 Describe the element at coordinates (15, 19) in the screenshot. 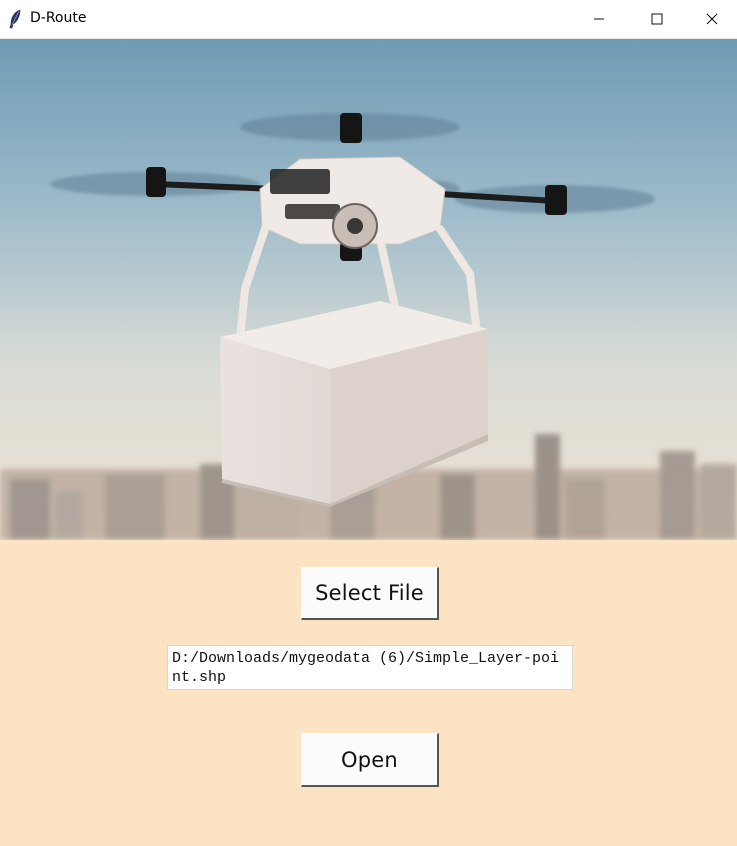

I see `feather-icon` at that location.